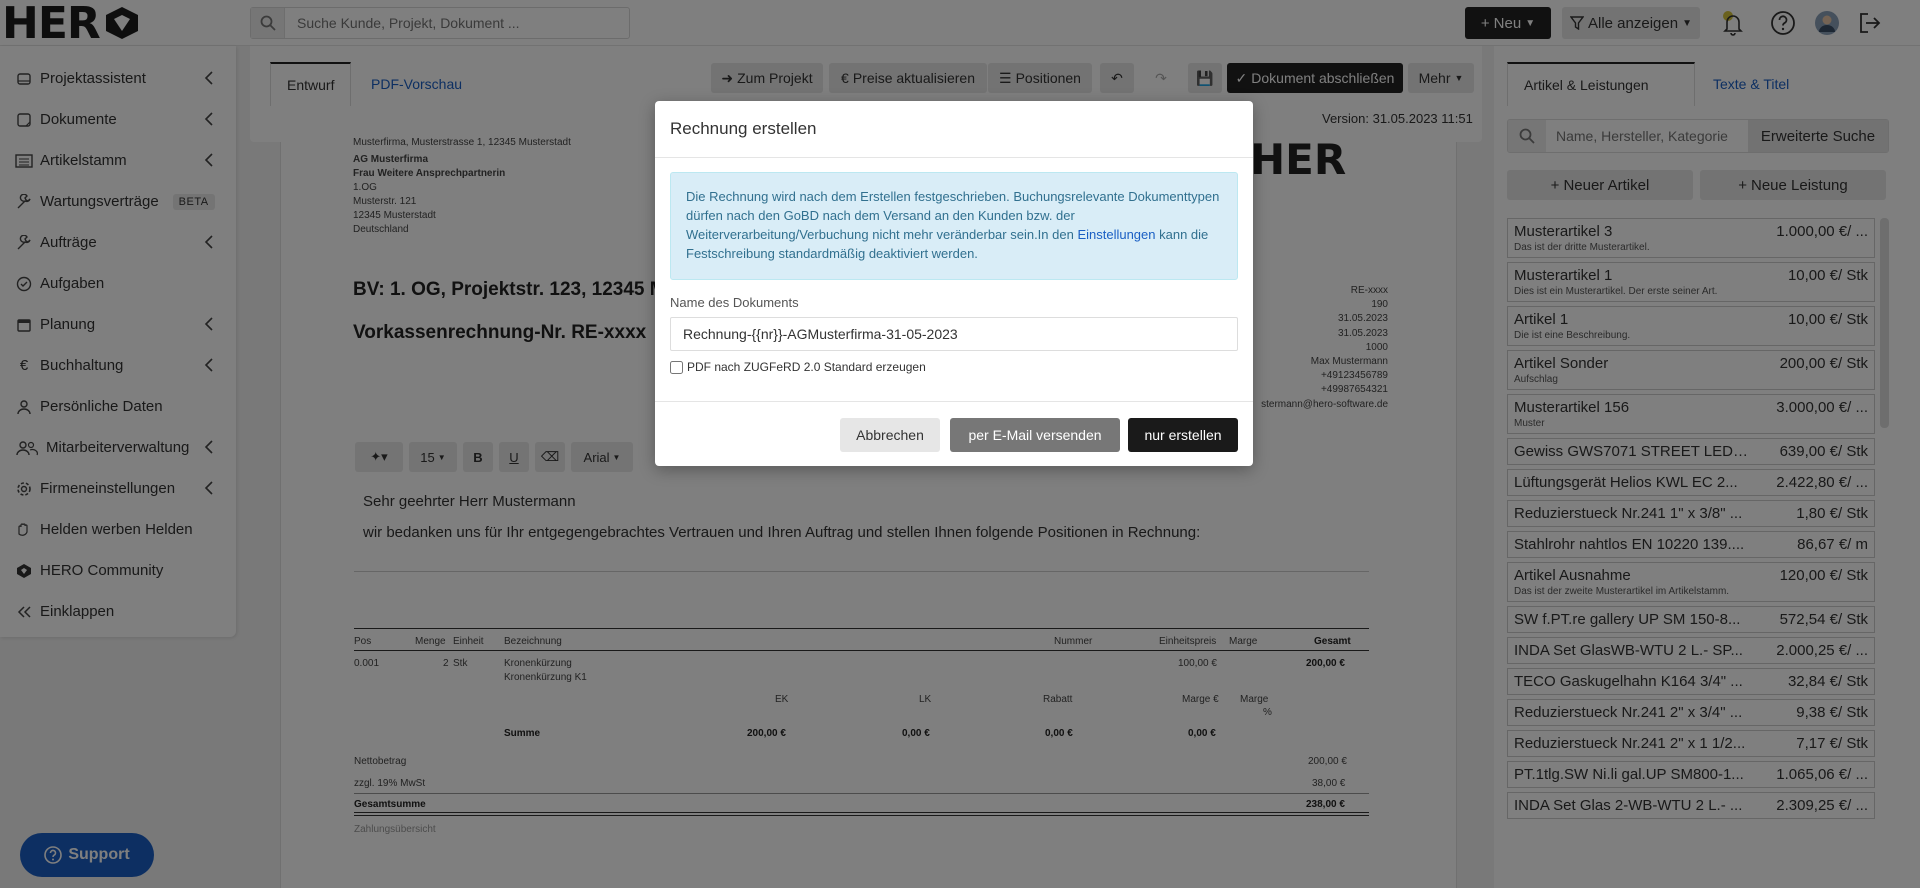 The height and width of the screenshot is (888, 1920). What do you see at coordinates (676, 367) in the screenshot?
I see `zugferd-checkbox` at bounding box center [676, 367].